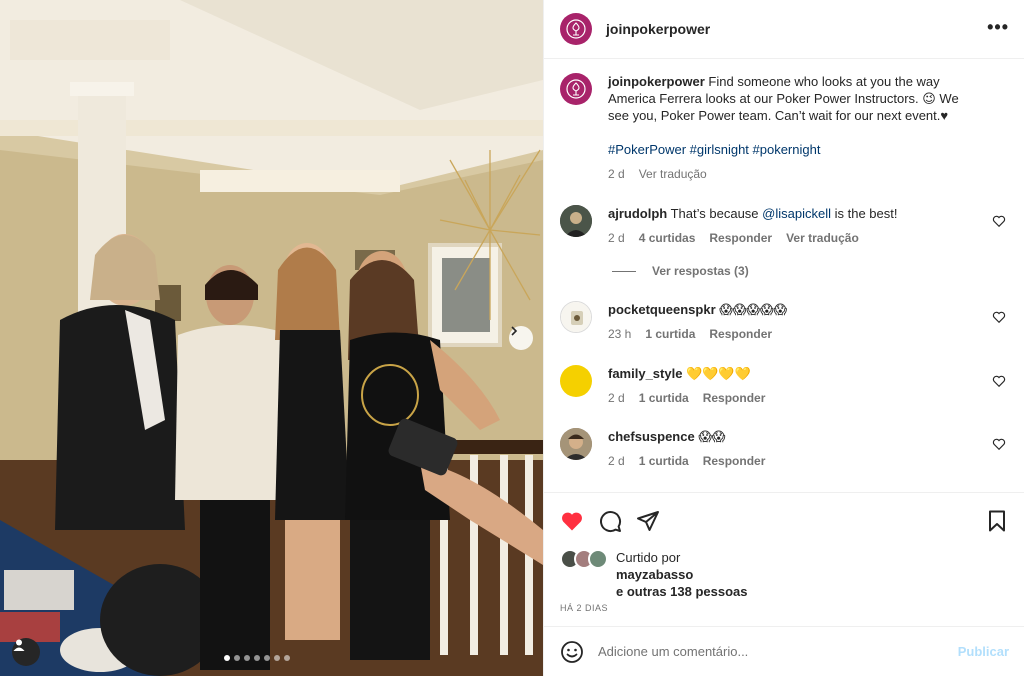 The height and width of the screenshot is (676, 1024). Describe the element at coordinates (619, 334) in the screenshot. I see `comment-time: 23 h` at that location.